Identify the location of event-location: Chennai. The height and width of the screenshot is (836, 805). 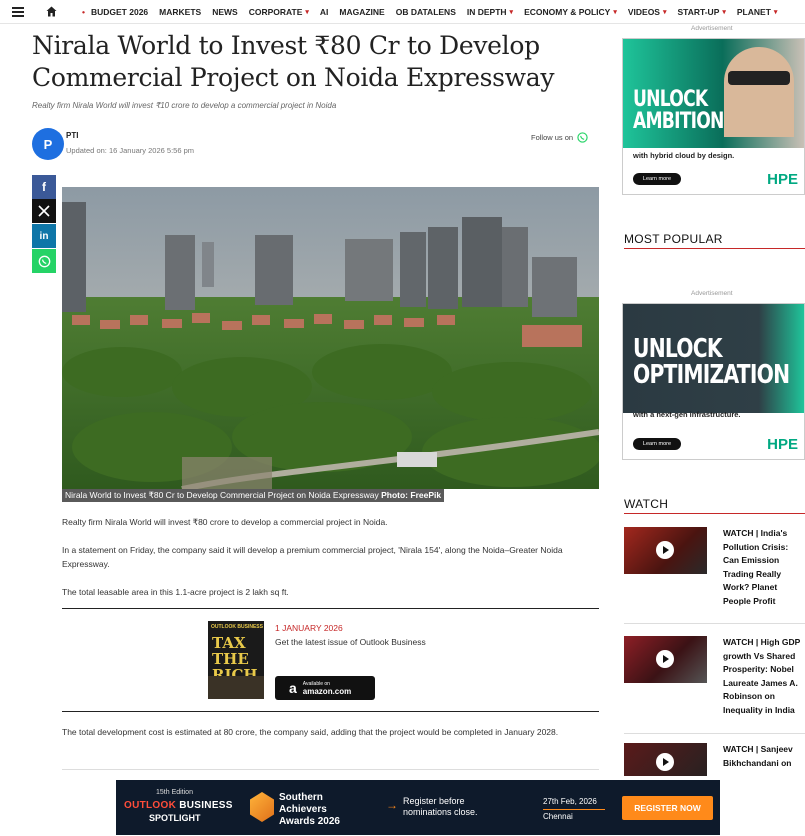
(574, 816).